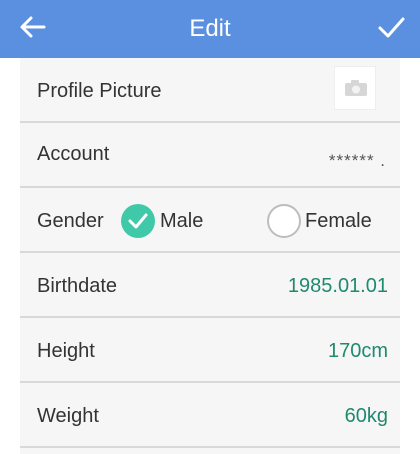 The width and height of the screenshot is (420, 454). I want to click on camera-icon, so click(356, 88).